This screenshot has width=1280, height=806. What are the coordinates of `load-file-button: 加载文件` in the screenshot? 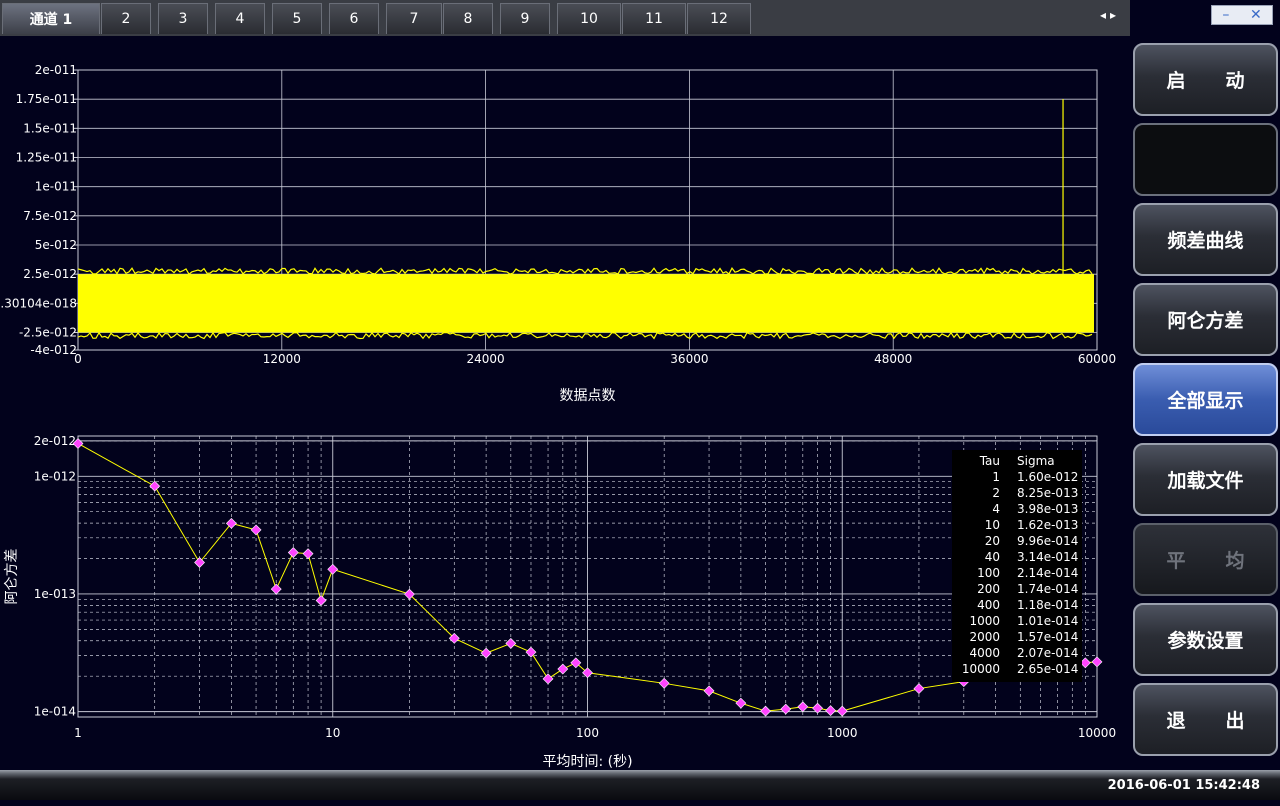 It's located at (1205, 479).